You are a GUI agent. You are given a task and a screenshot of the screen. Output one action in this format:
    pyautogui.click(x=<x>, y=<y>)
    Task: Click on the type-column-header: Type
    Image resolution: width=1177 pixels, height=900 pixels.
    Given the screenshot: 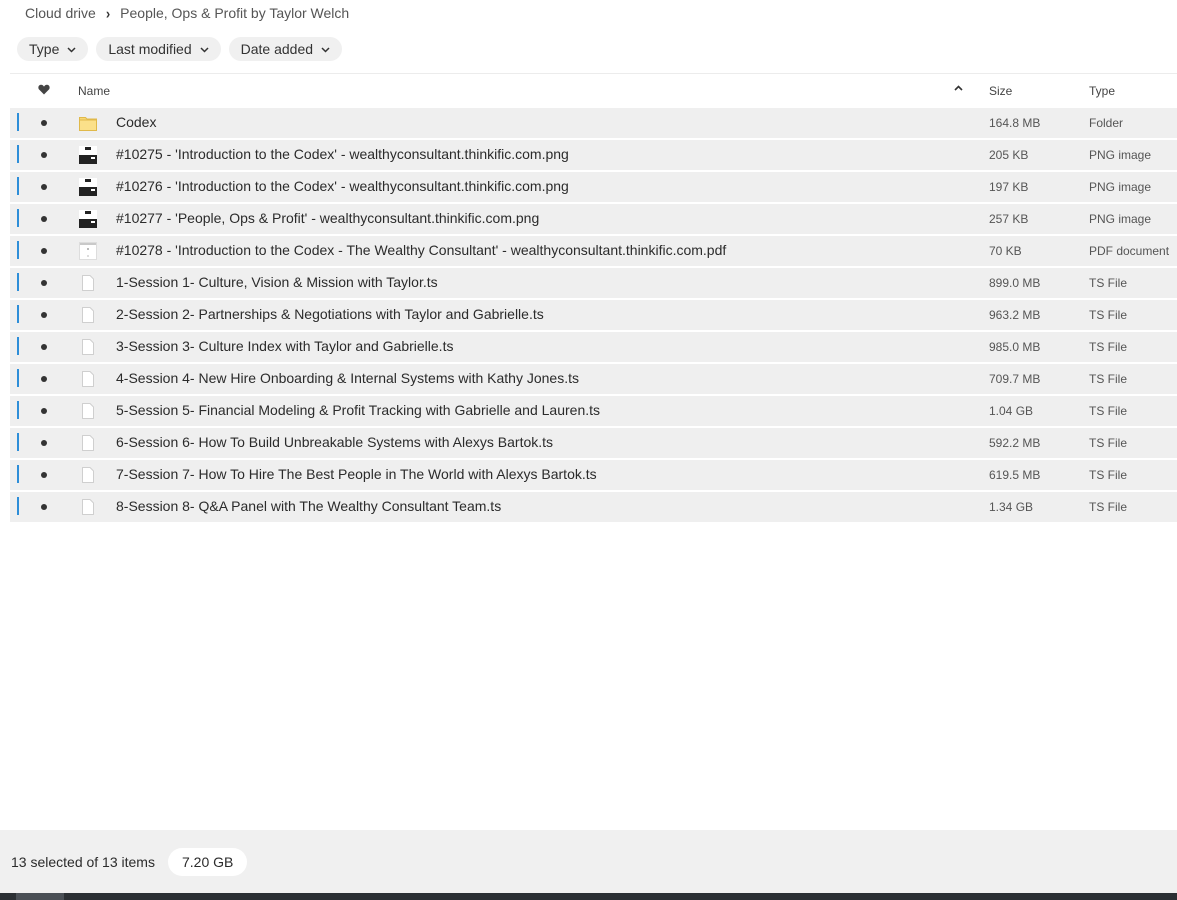 What is the action you would take?
    pyautogui.click(x=1102, y=91)
    